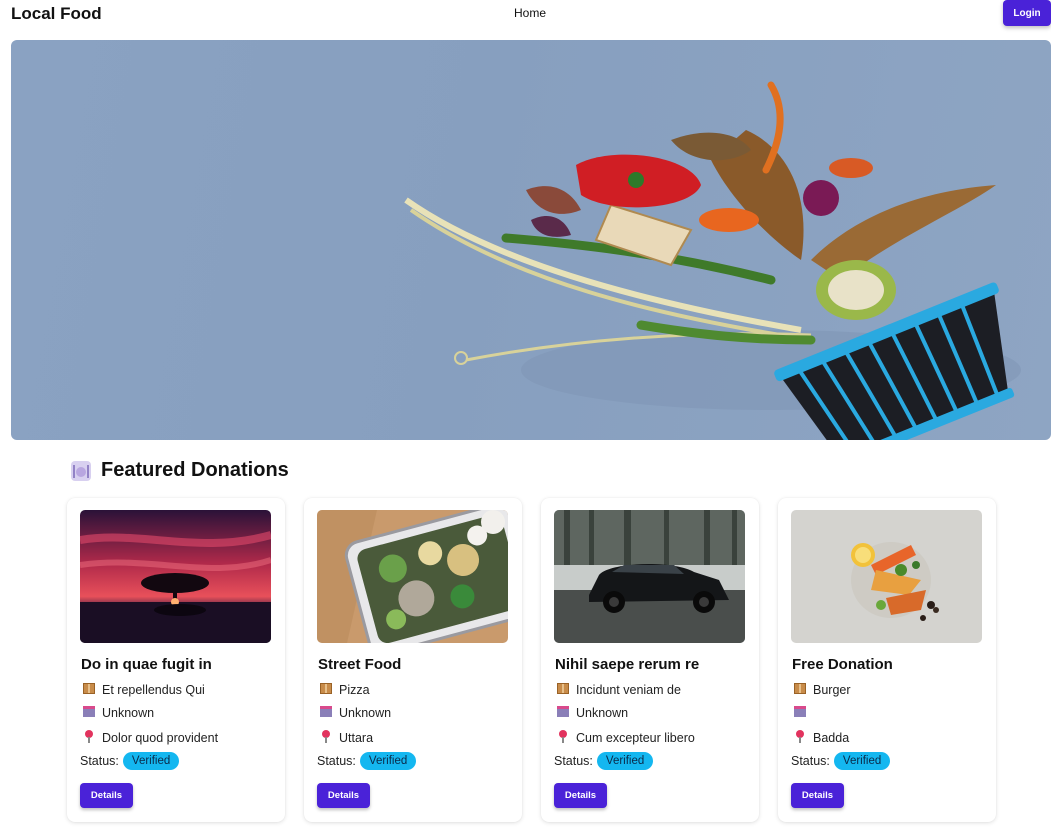  Describe the element at coordinates (1027, 13) in the screenshot. I see `login-button: Login` at that location.